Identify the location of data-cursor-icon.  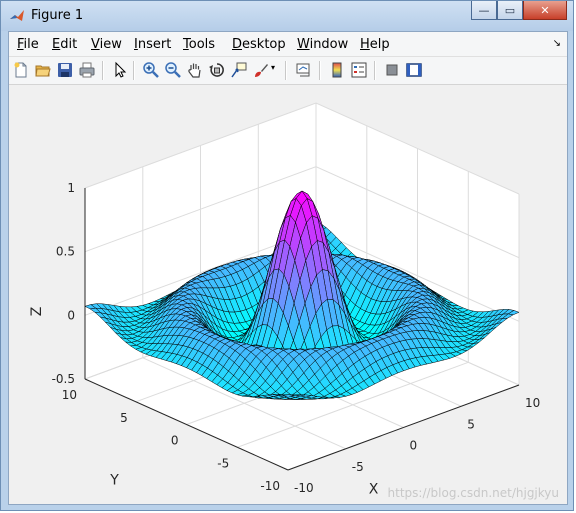
(239, 70).